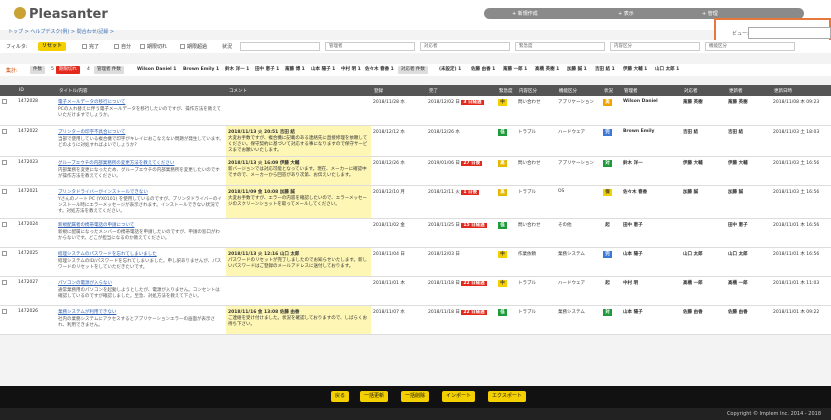 The width and height of the screenshot is (831, 420). Describe the element at coordinates (506, 90) in the screenshot. I see `col-pri: 緊急度` at that location.